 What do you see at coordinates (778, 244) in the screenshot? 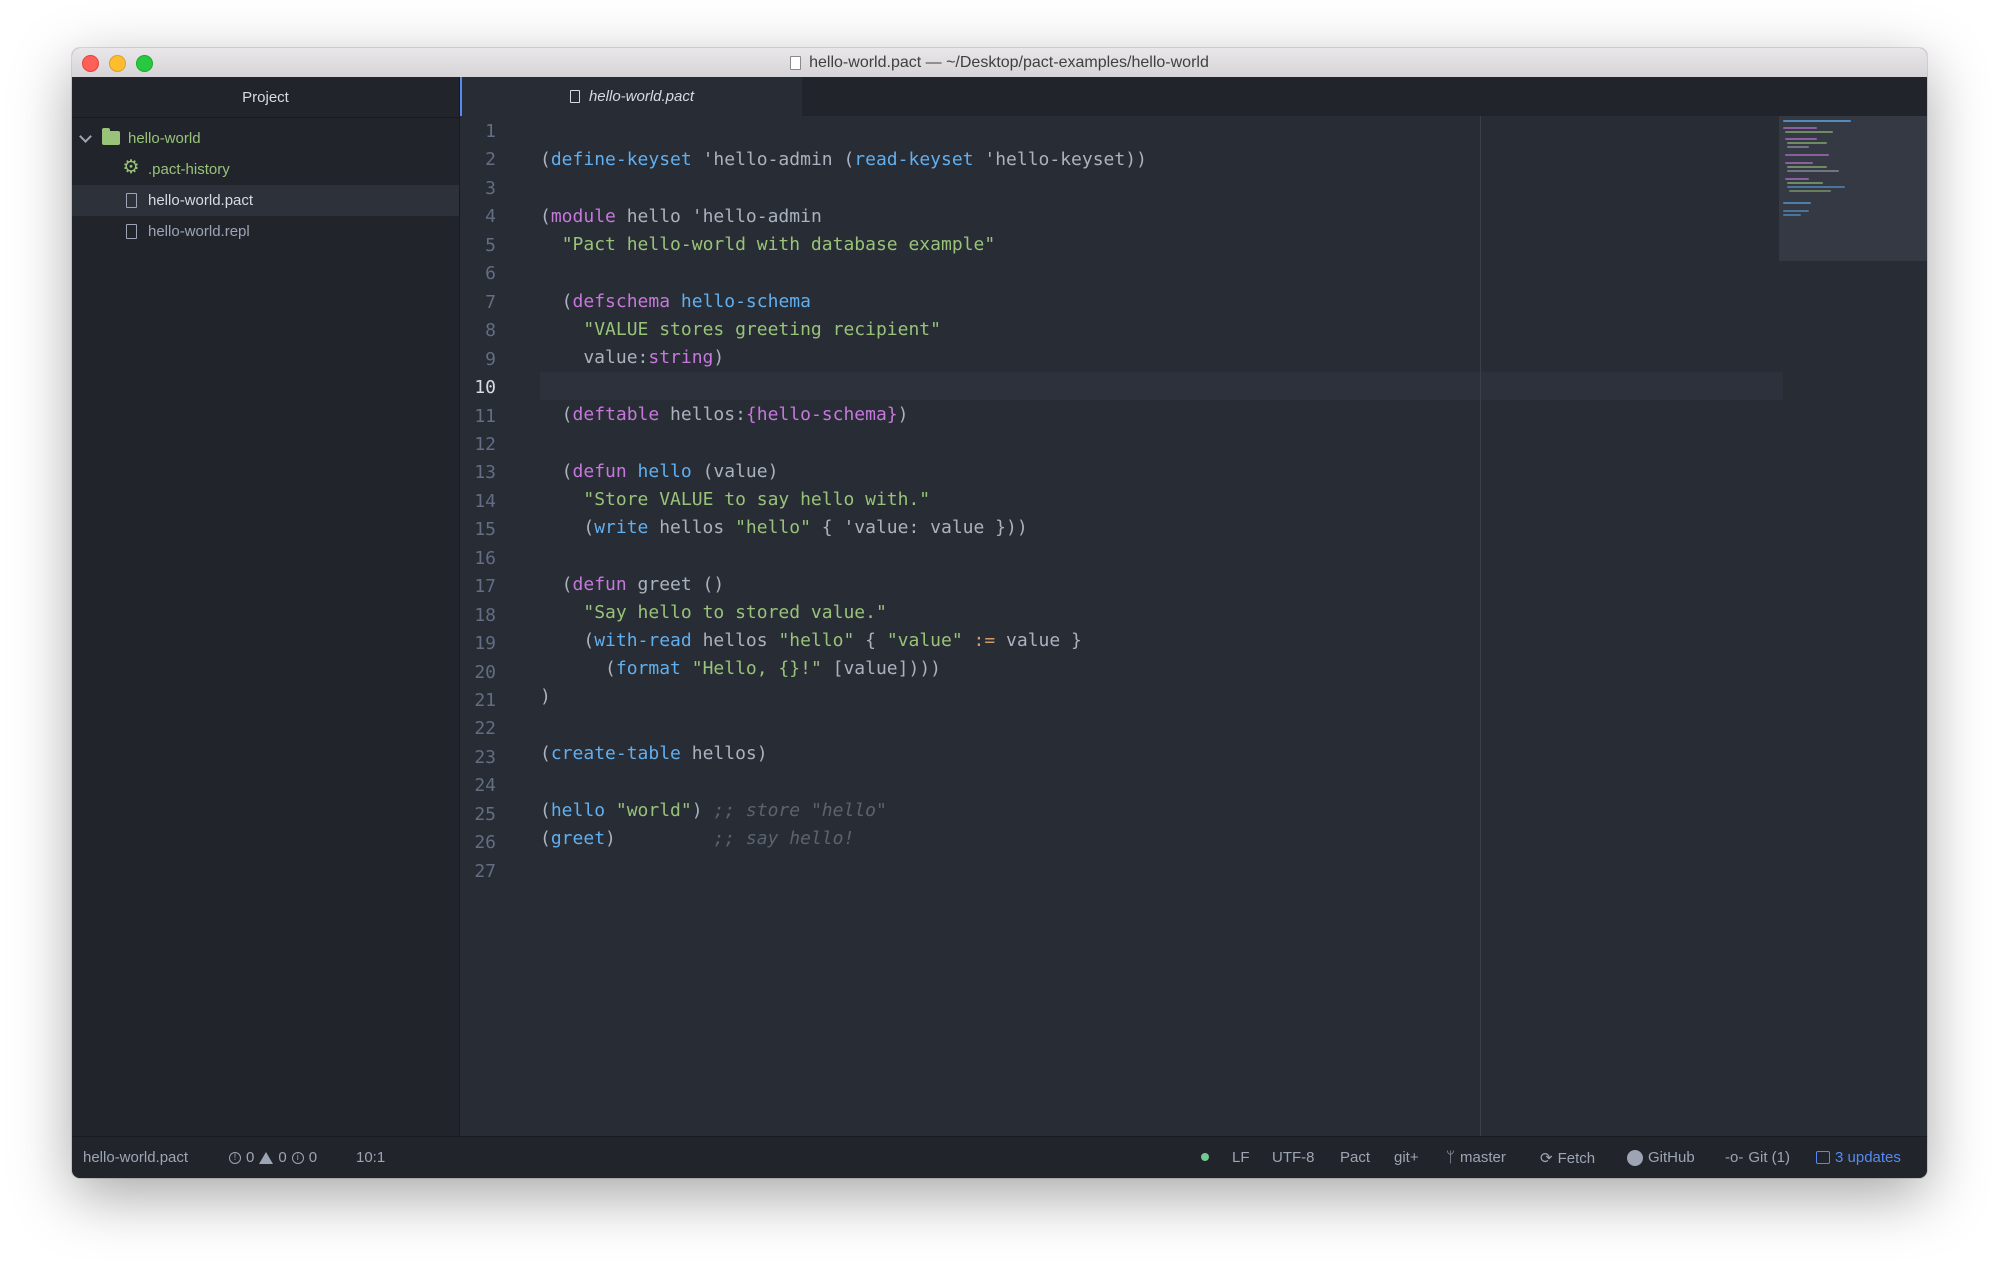
I see `code-line-5: "Pact hello-world with database example"` at bounding box center [778, 244].